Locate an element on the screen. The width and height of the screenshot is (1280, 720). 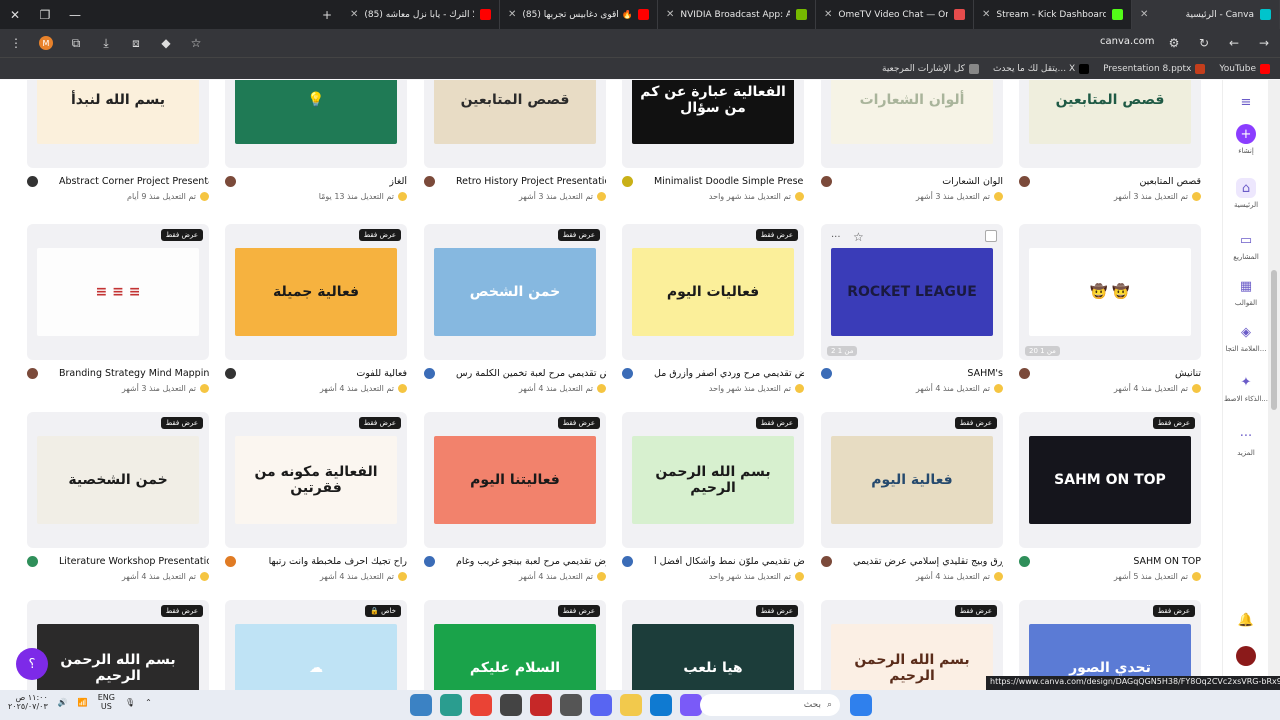
site-settings-icon: ⚙ is located at coordinates (1174, 43).